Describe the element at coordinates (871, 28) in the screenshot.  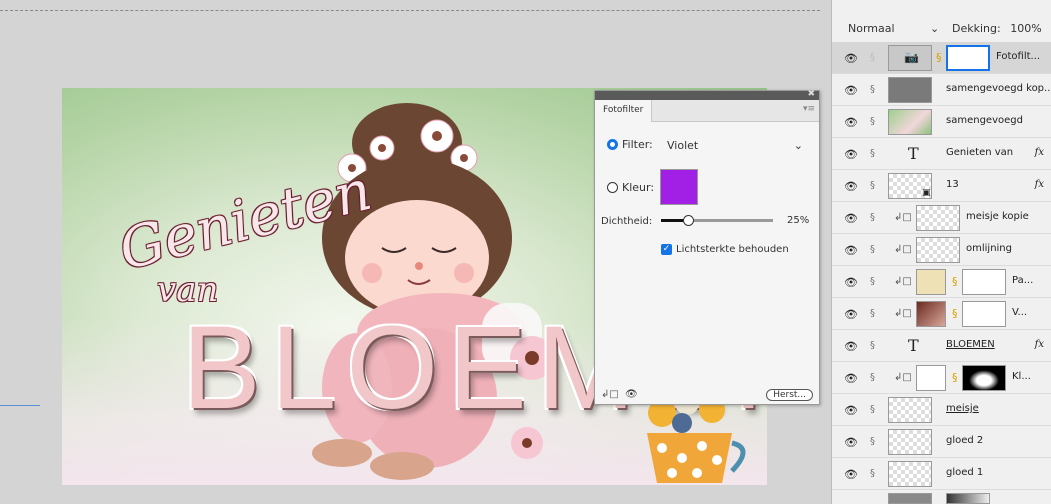
I see `blend-mode-value: Normaal` at that location.